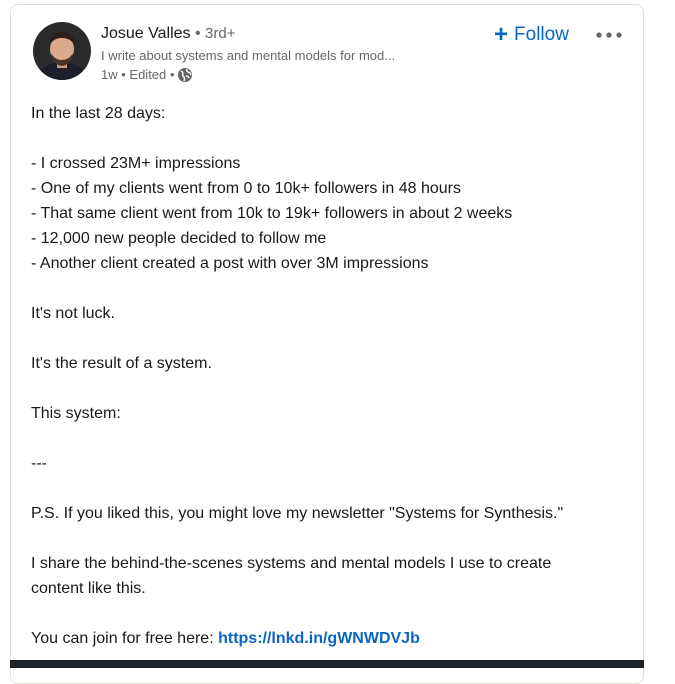  Describe the element at coordinates (39, 463) in the screenshot. I see `post-line: ---` at that location.